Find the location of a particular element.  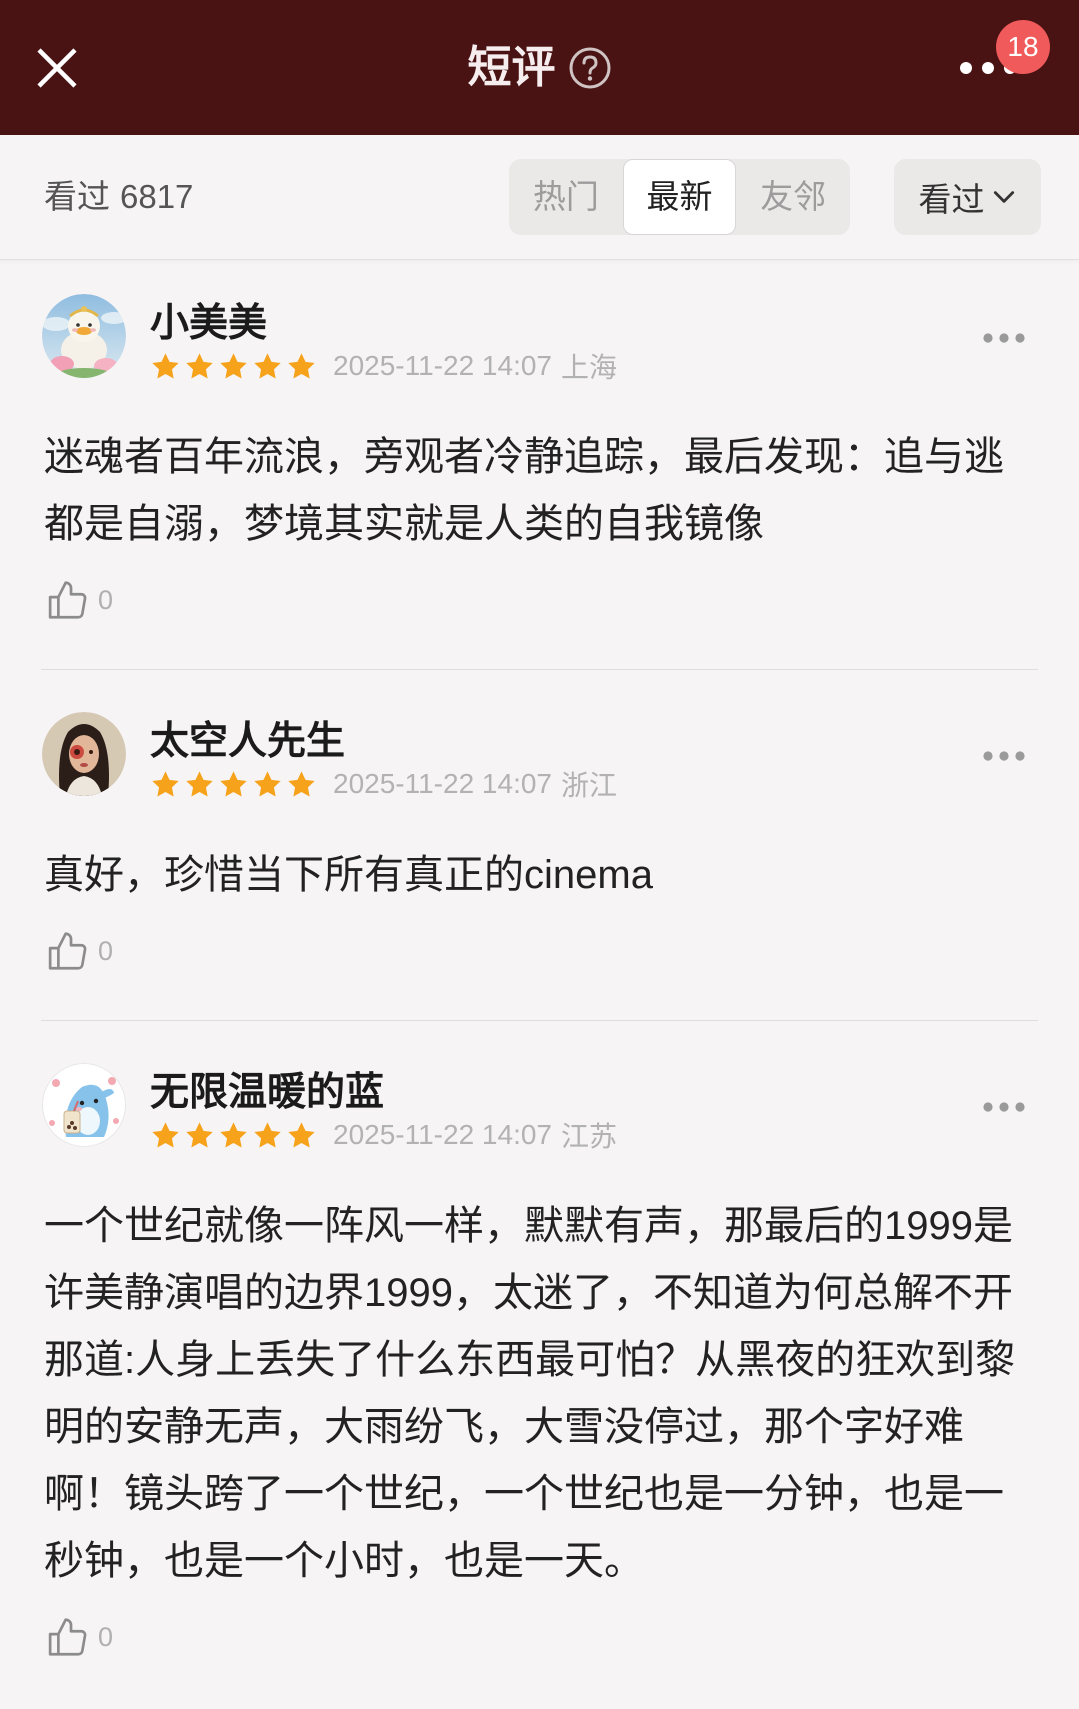

watched-label: 看过 is located at coordinates (77, 196).